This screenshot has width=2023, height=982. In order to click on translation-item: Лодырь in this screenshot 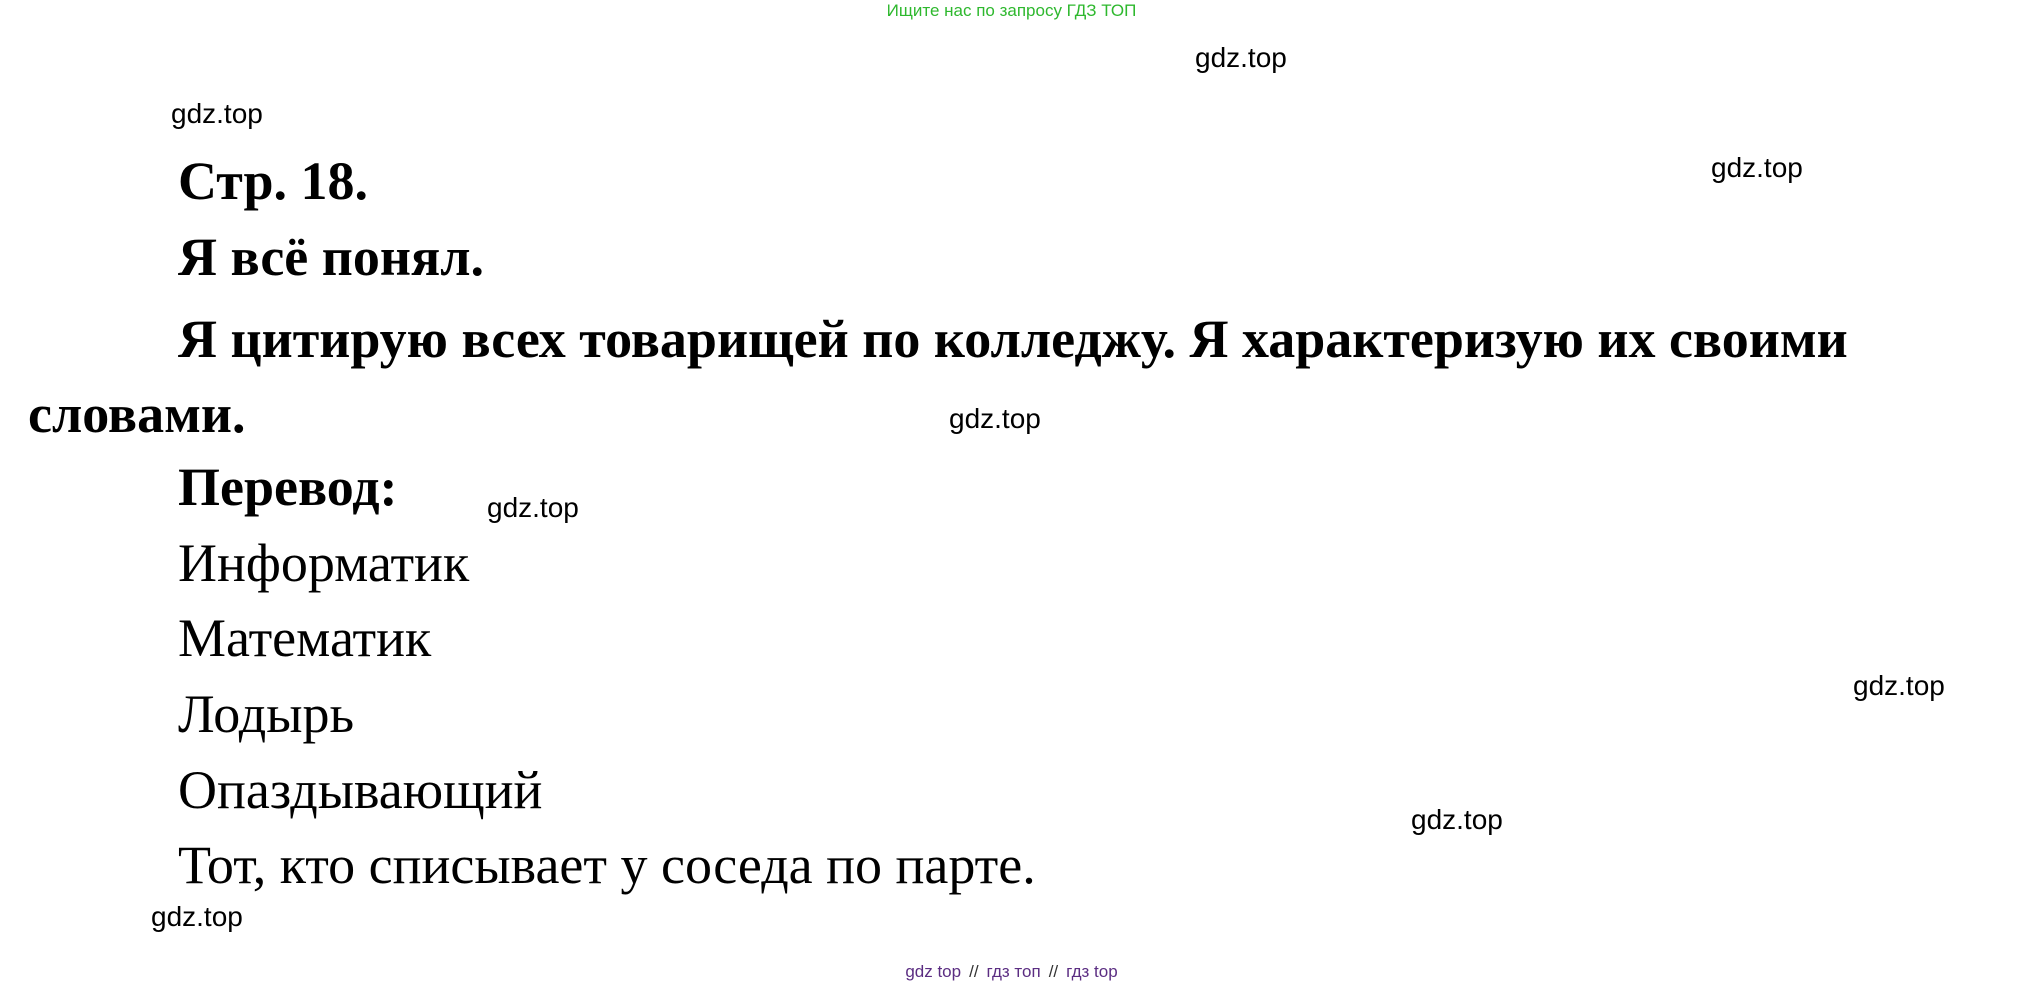, I will do `click(266, 714)`.